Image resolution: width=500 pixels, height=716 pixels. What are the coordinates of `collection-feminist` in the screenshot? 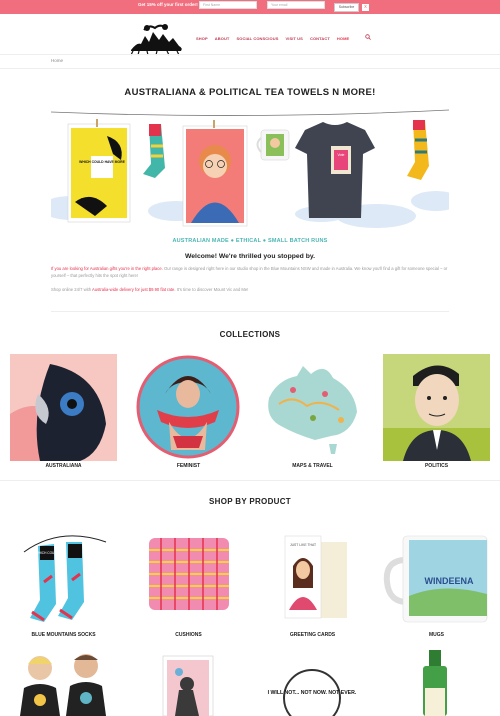 It's located at (188, 407).